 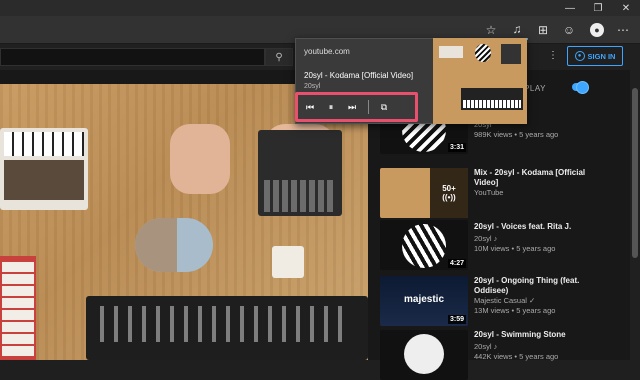 I want to click on playlist-count: 50+, so click(x=449, y=188).